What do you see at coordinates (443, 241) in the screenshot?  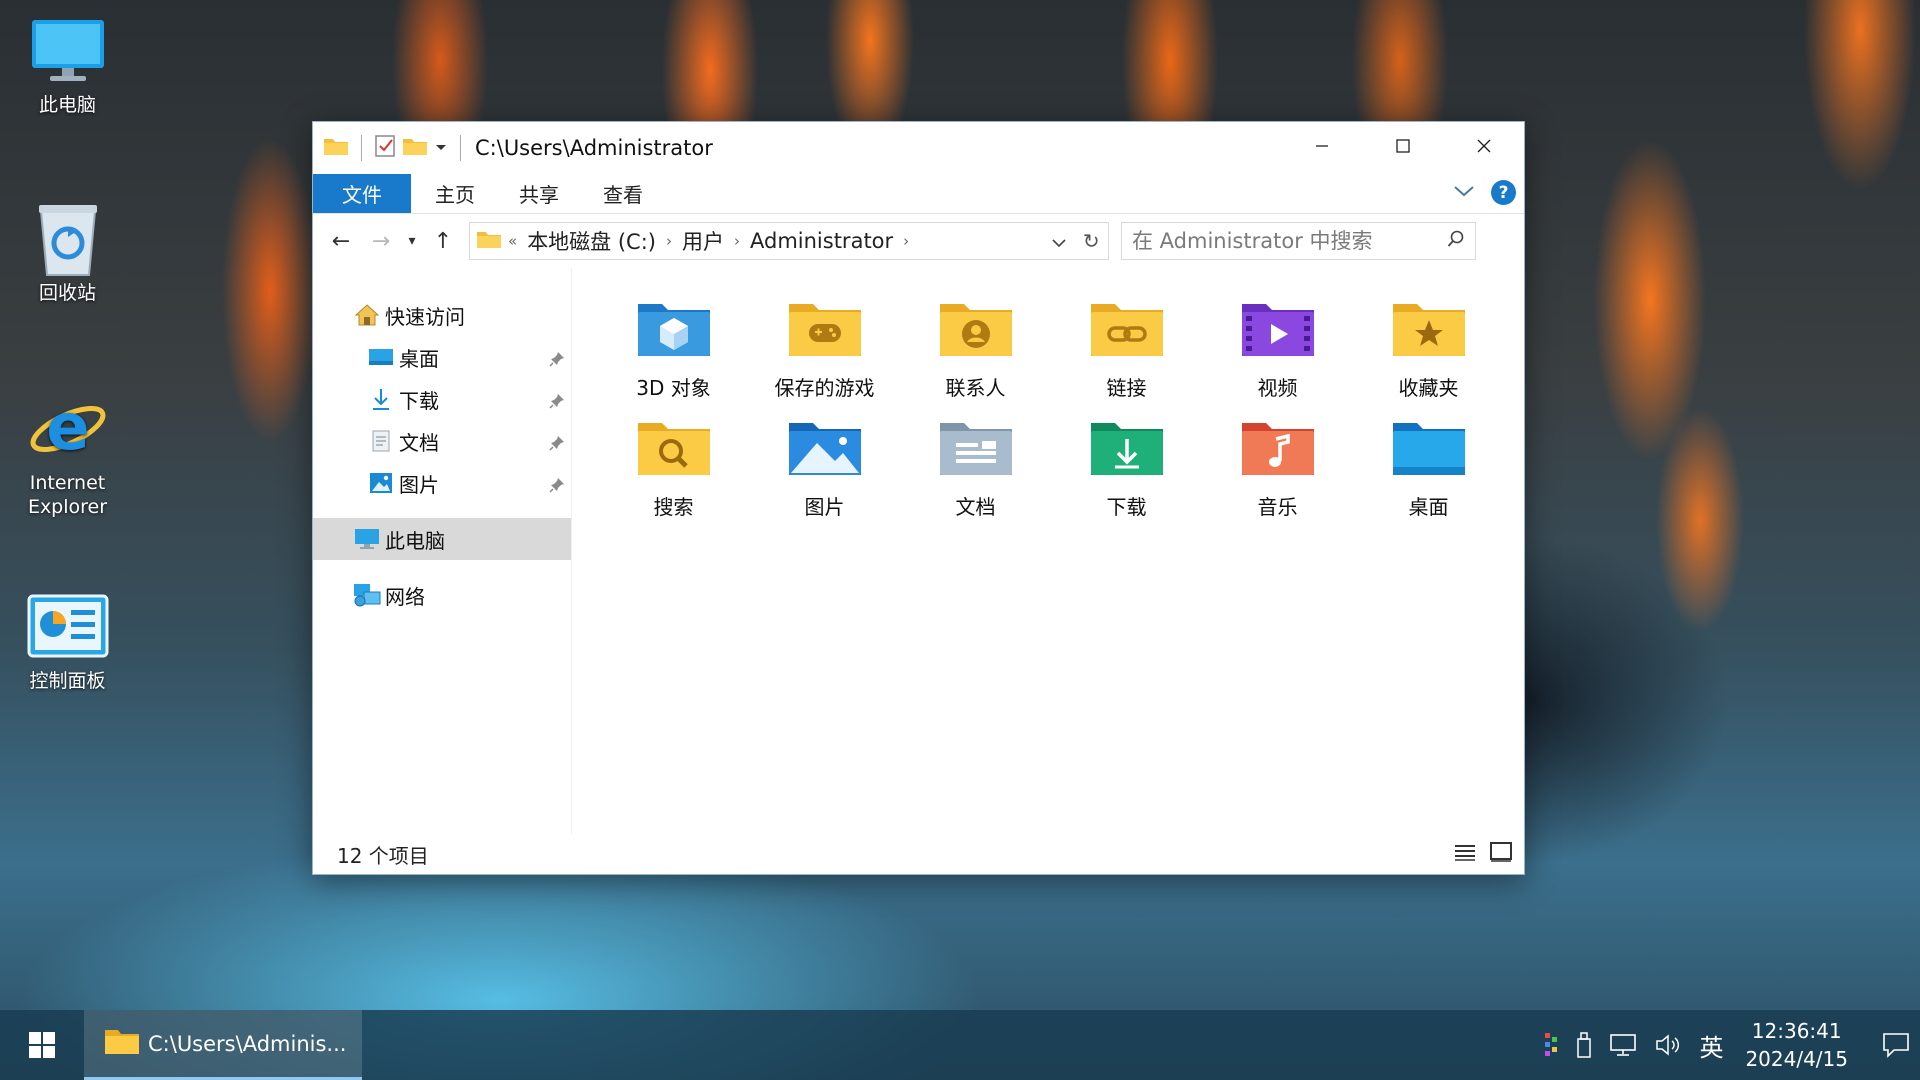 I see `up-button: ↑` at bounding box center [443, 241].